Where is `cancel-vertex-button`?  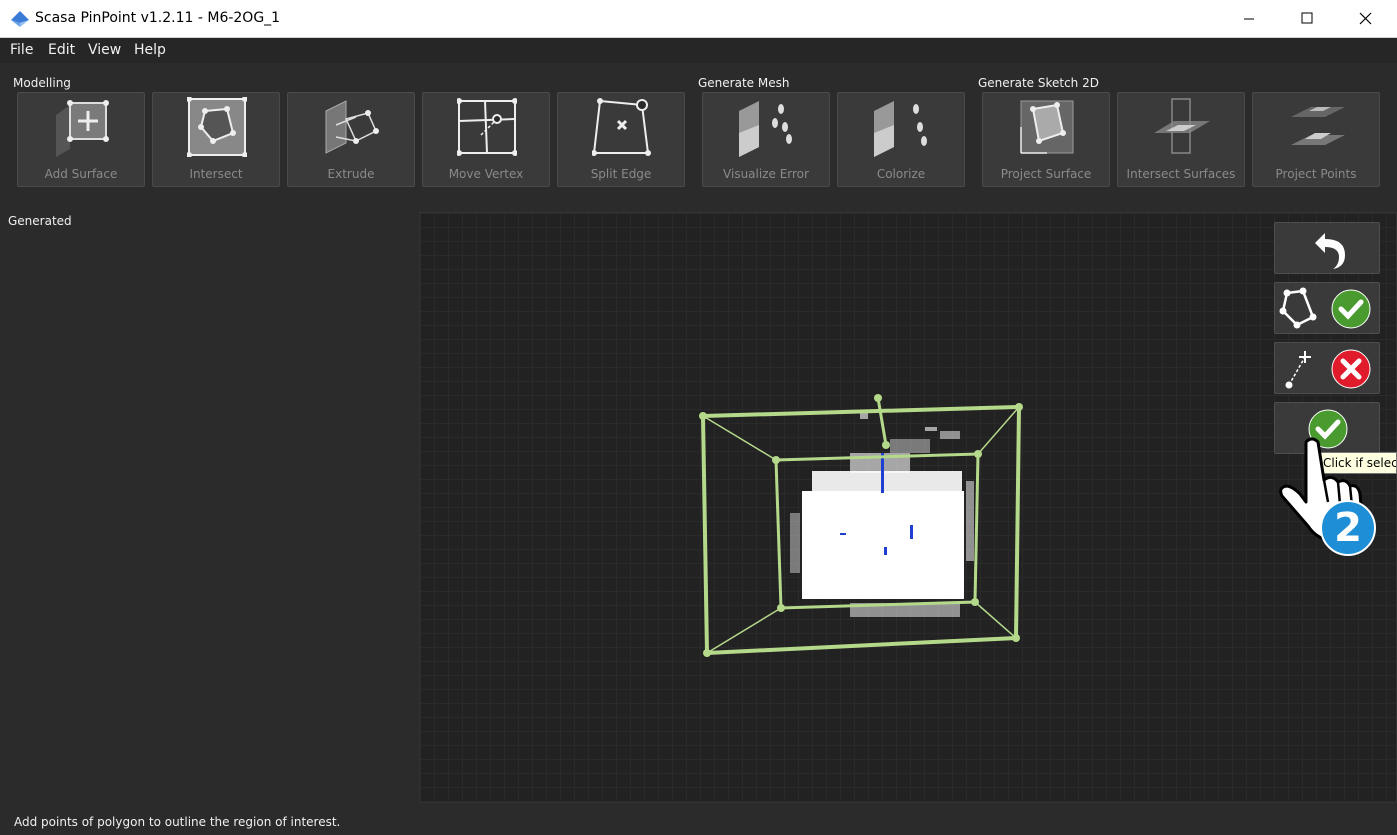
cancel-vertex-button is located at coordinates (1327, 368).